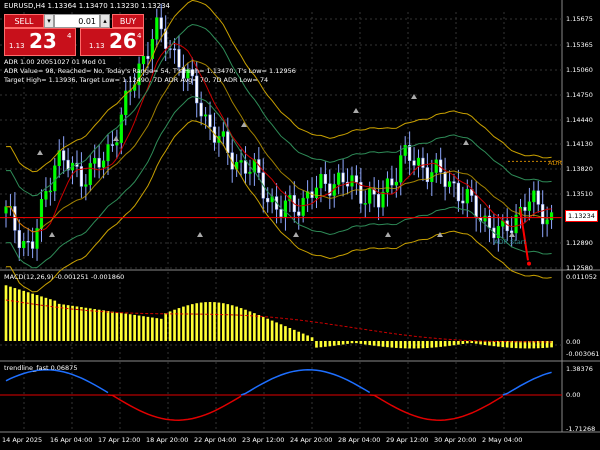 The height and width of the screenshot is (450, 600). I want to click on time-tick: 22 Apr 04:00, so click(215, 440).